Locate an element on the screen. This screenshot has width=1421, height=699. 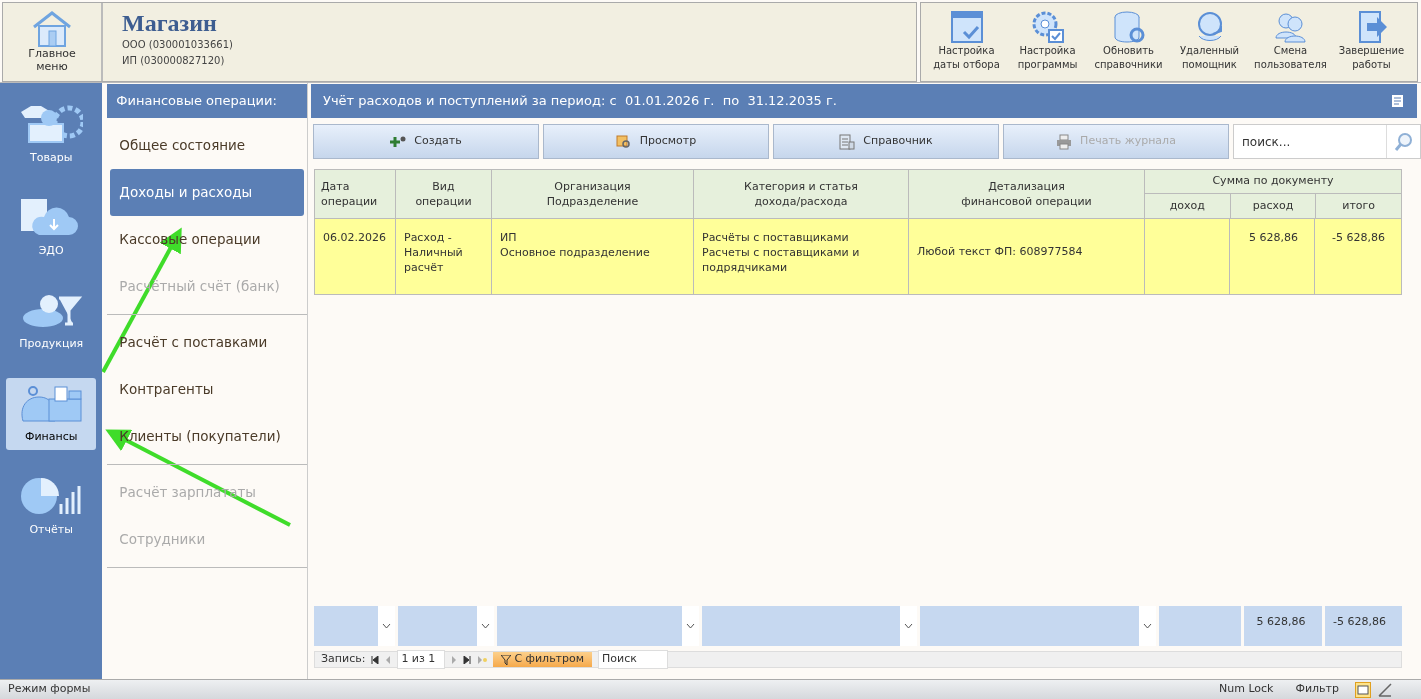
toolbar-button: Смена пользователя is located at coordinates (1290, 42).